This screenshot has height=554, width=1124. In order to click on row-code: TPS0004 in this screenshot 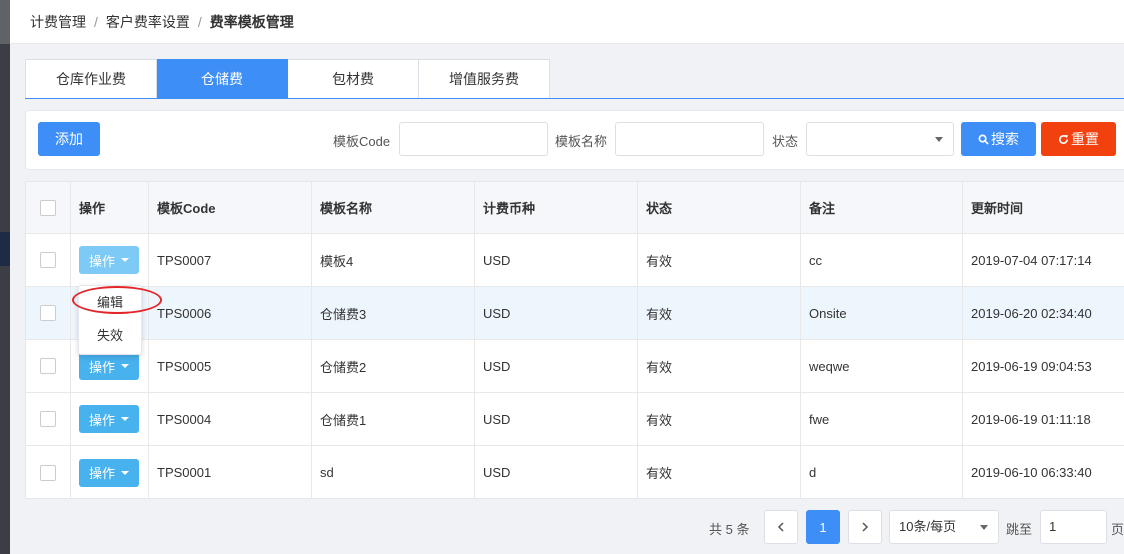, I will do `click(230, 419)`.